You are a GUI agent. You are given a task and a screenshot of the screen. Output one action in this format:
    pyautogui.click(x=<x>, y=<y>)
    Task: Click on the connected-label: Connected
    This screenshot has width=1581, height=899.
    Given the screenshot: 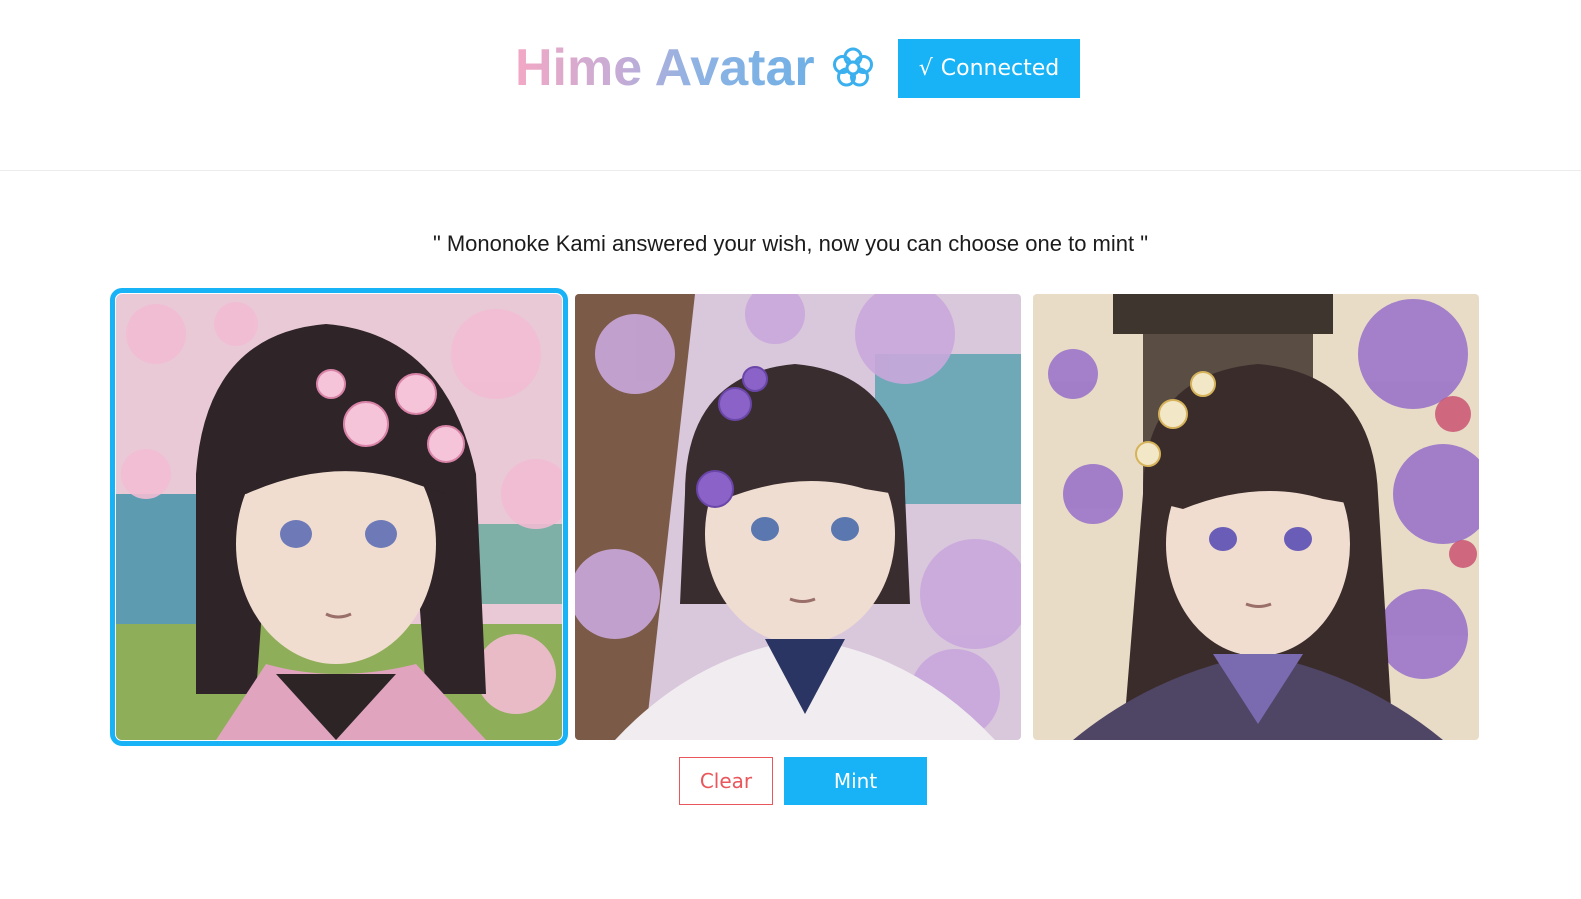 What is the action you would take?
    pyautogui.click(x=1000, y=68)
    